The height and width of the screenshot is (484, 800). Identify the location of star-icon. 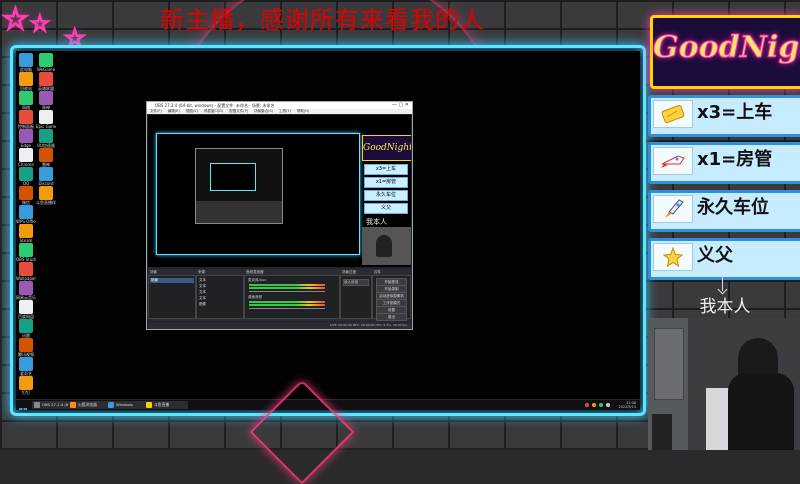
(673, 257).